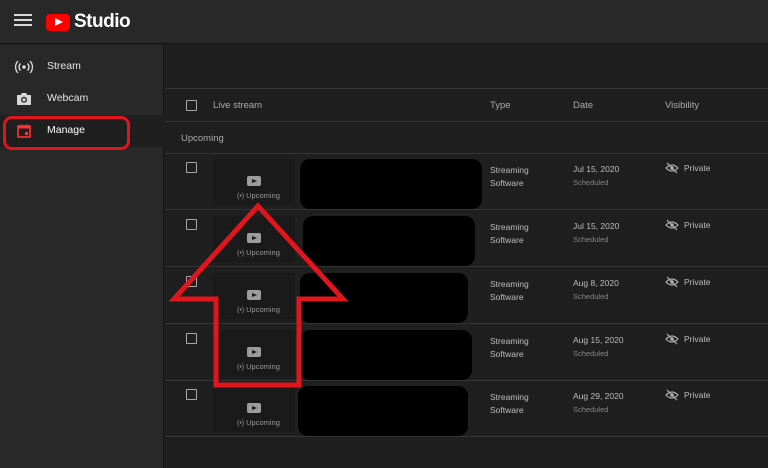  What do you see at coordinates (682, 105) in the screenshot?
I see `column-header-visibility: Visibility` at bounding box center [682, 105].